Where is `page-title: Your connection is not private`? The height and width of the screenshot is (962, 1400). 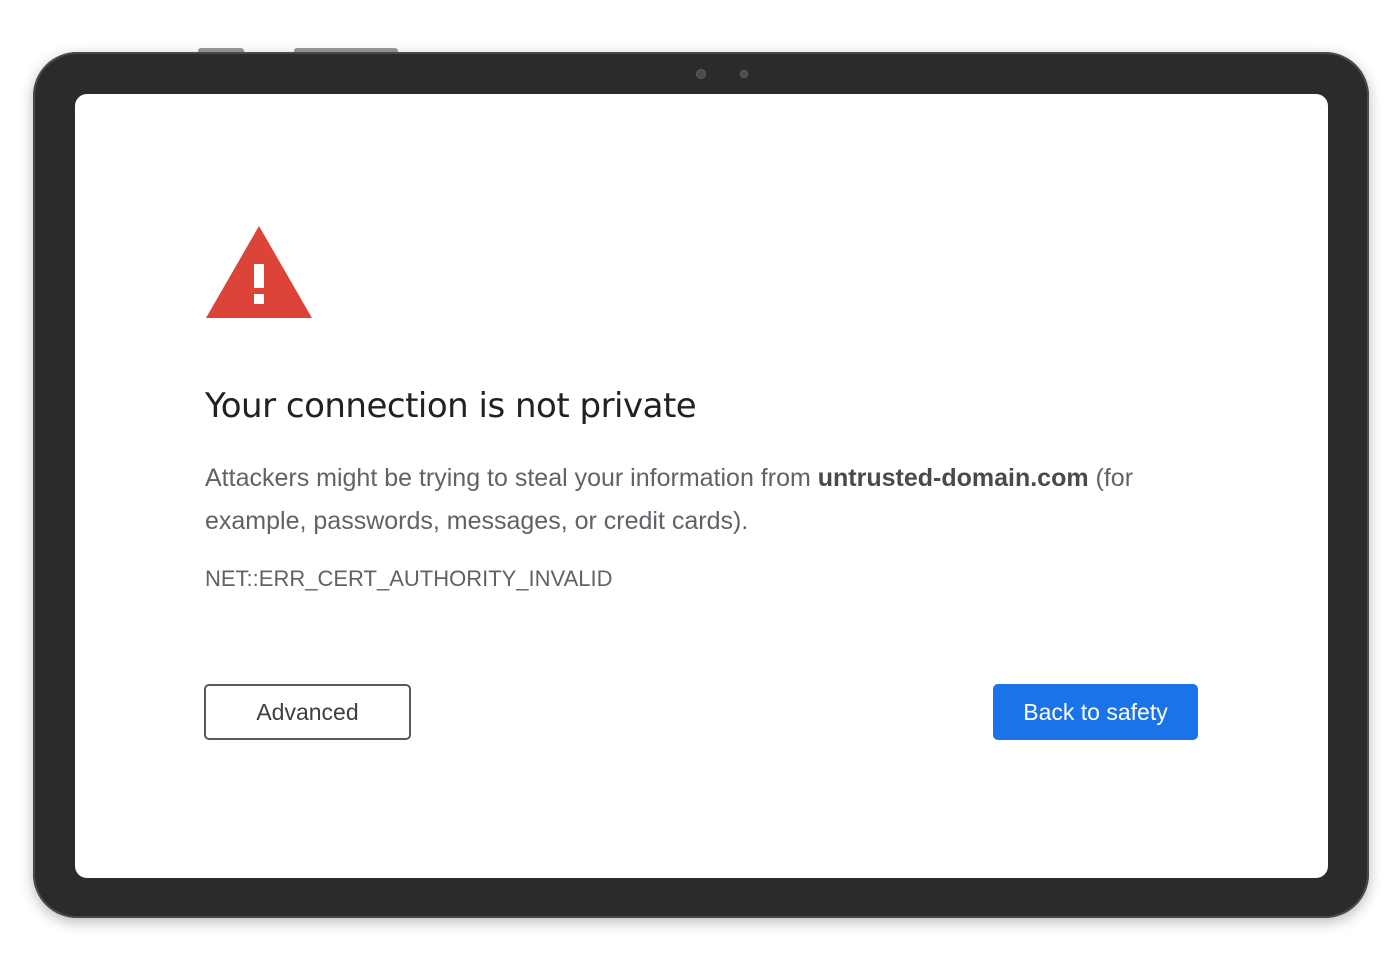 page-title: Your connection is not private is located at coordinates (451, 406).